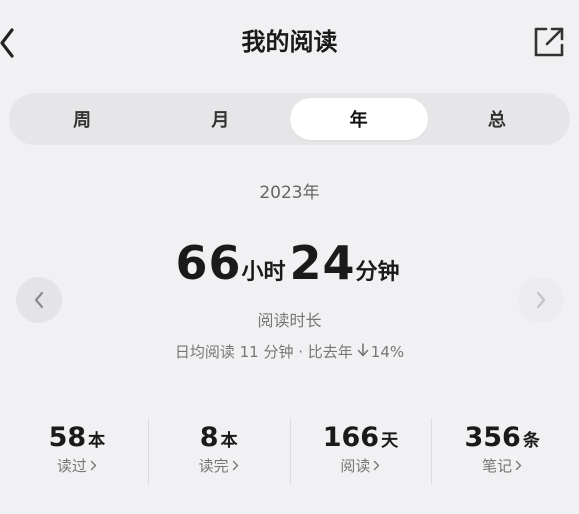  Describe the element at coordinates (358, 119) in the screenshot. I see `tab-year: 年` at that location.